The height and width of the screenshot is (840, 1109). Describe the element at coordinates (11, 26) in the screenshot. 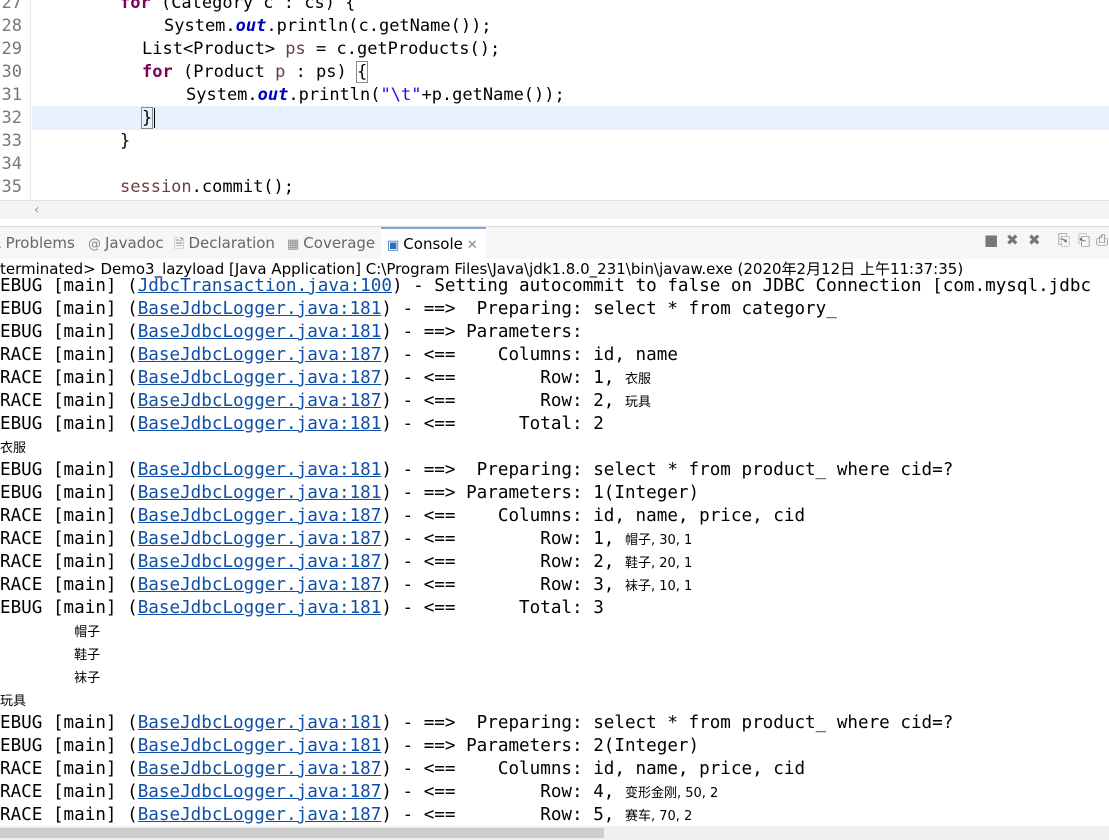

I see `line-number: 28` at that location.